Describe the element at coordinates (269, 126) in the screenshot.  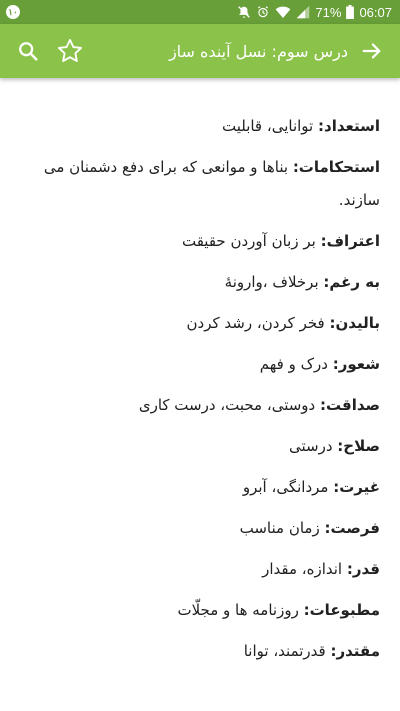
I see `vocab-meaning: توانایی، قابلیت` at that location.